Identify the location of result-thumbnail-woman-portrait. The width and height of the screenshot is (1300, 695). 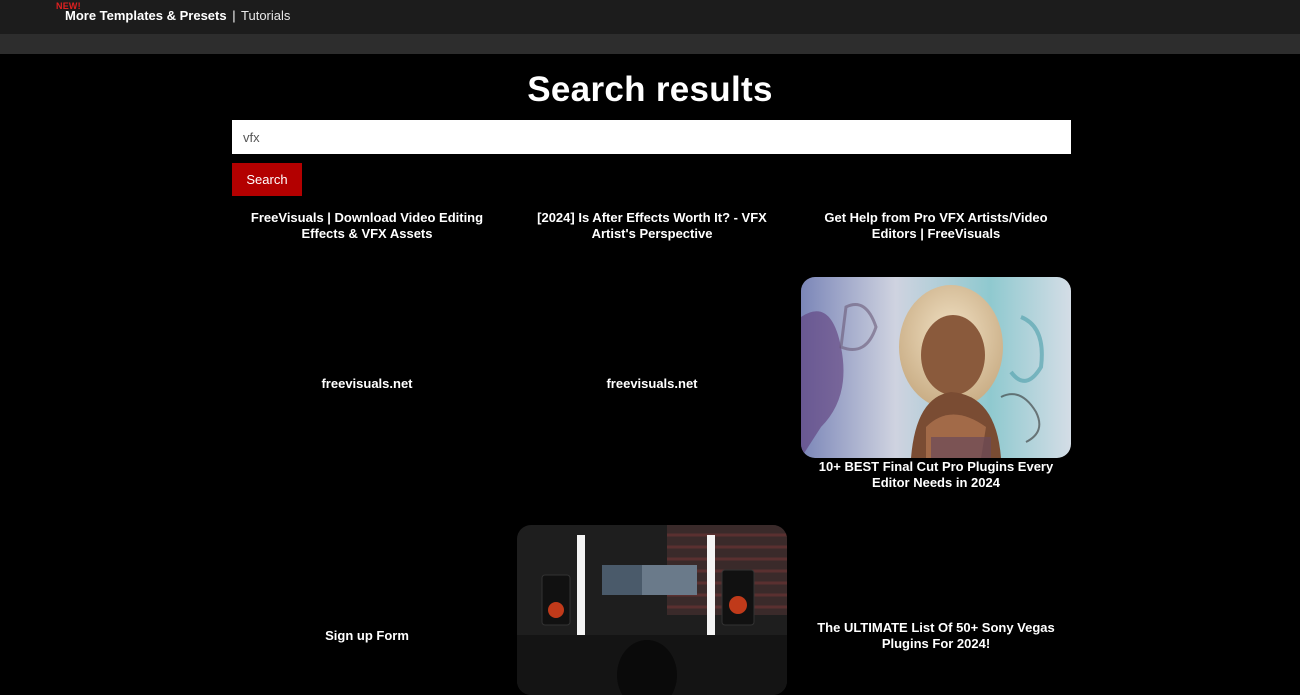
(936, 367).